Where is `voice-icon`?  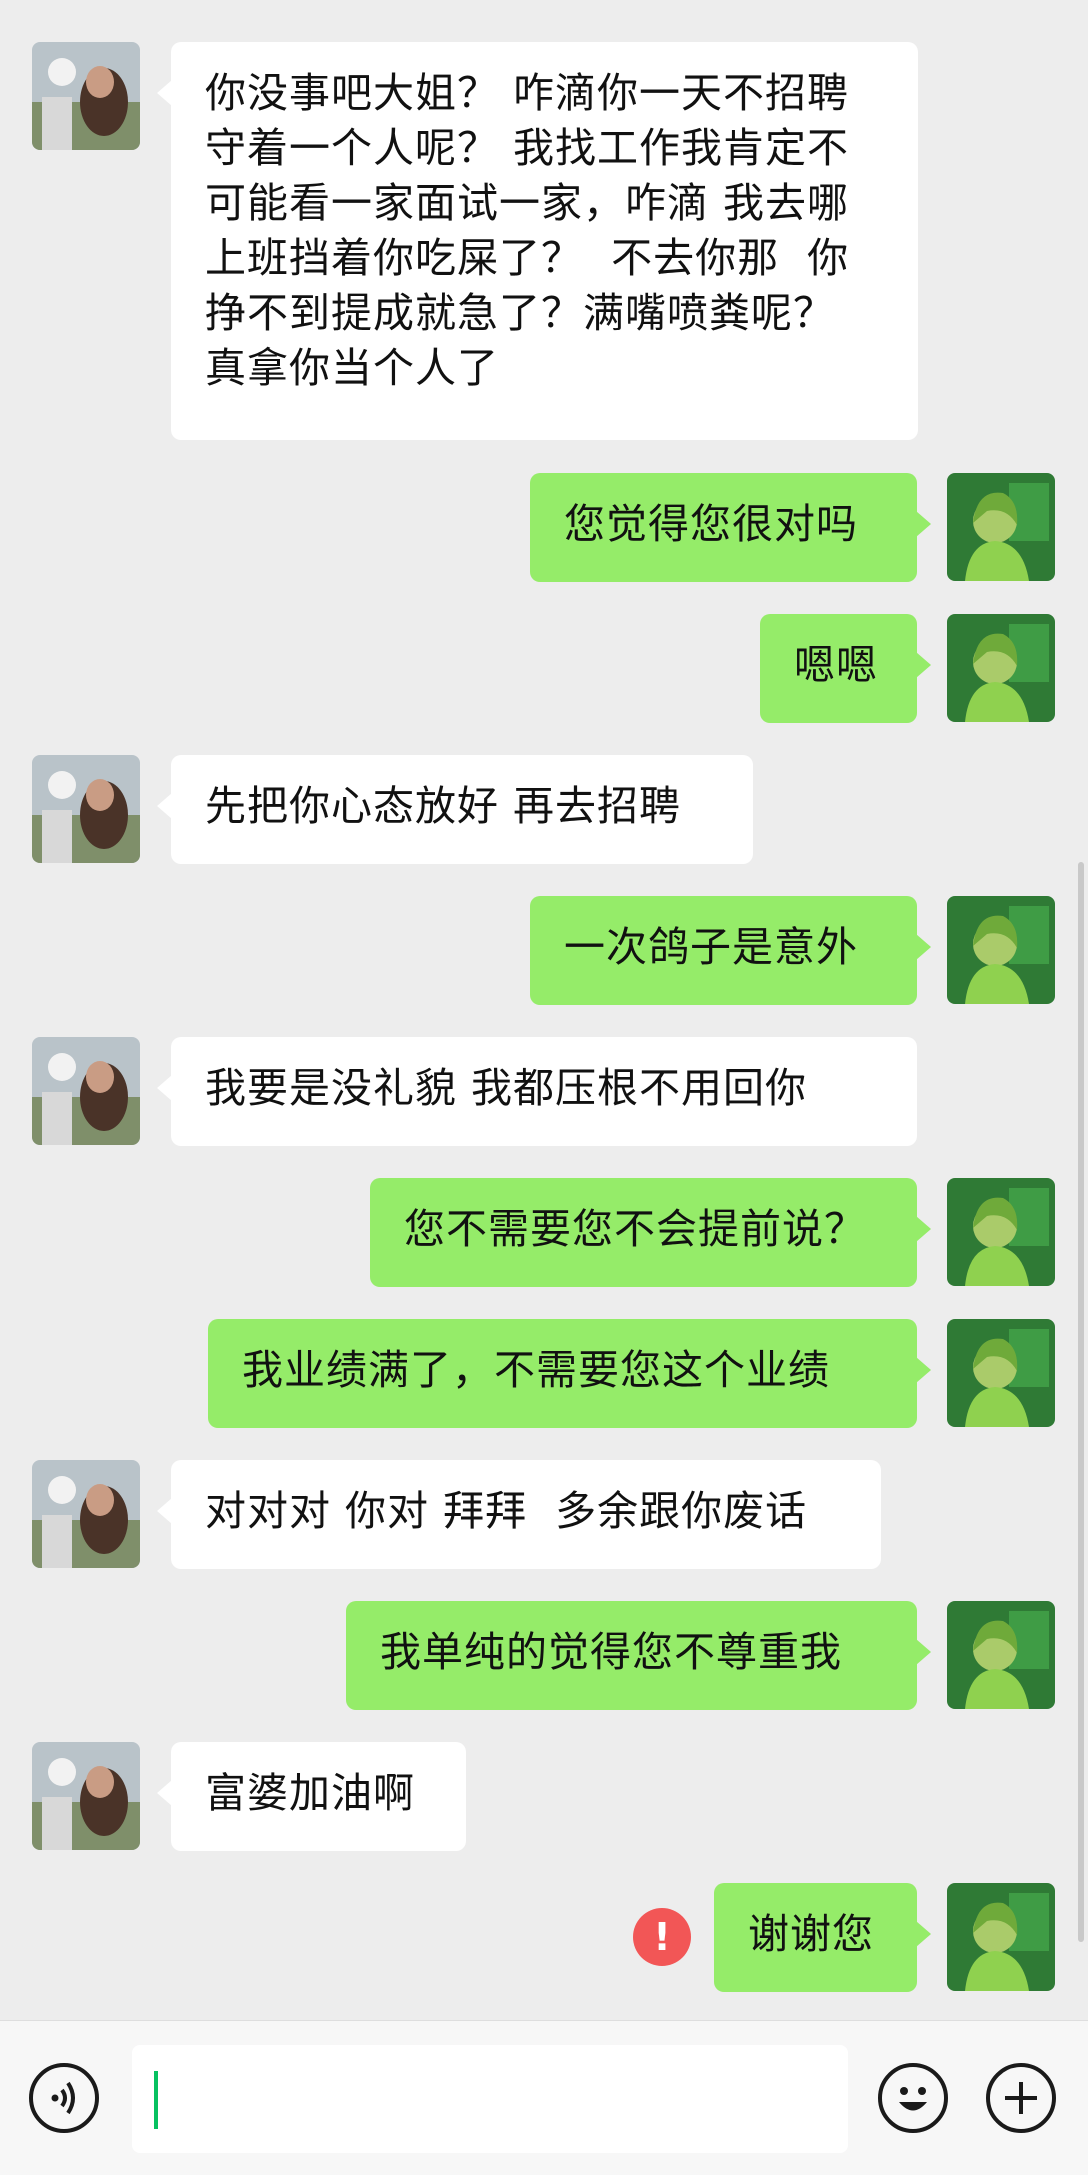
voice-icon is located at coordinates (64, 2098).